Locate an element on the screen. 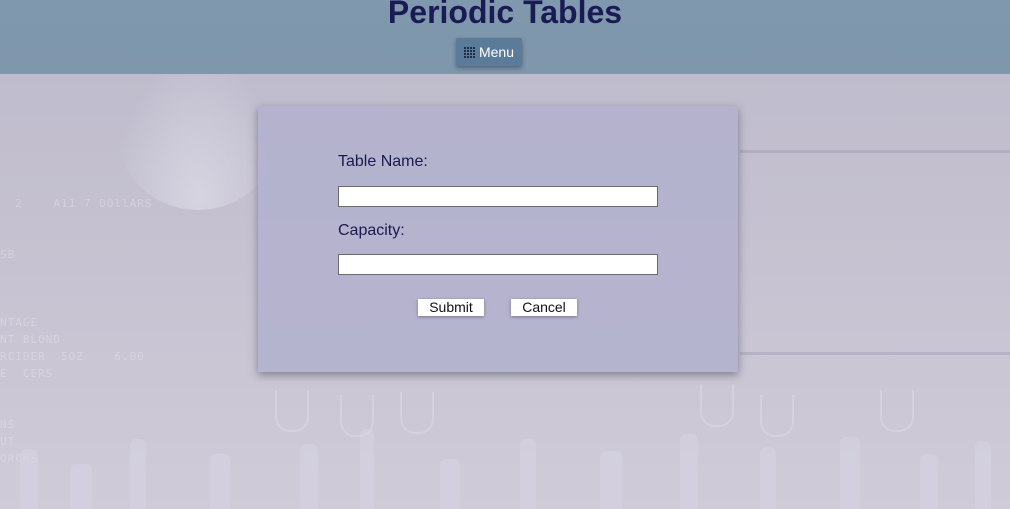 The image size is (1010, 509). grid-icon is located at coordinates (469, 52).